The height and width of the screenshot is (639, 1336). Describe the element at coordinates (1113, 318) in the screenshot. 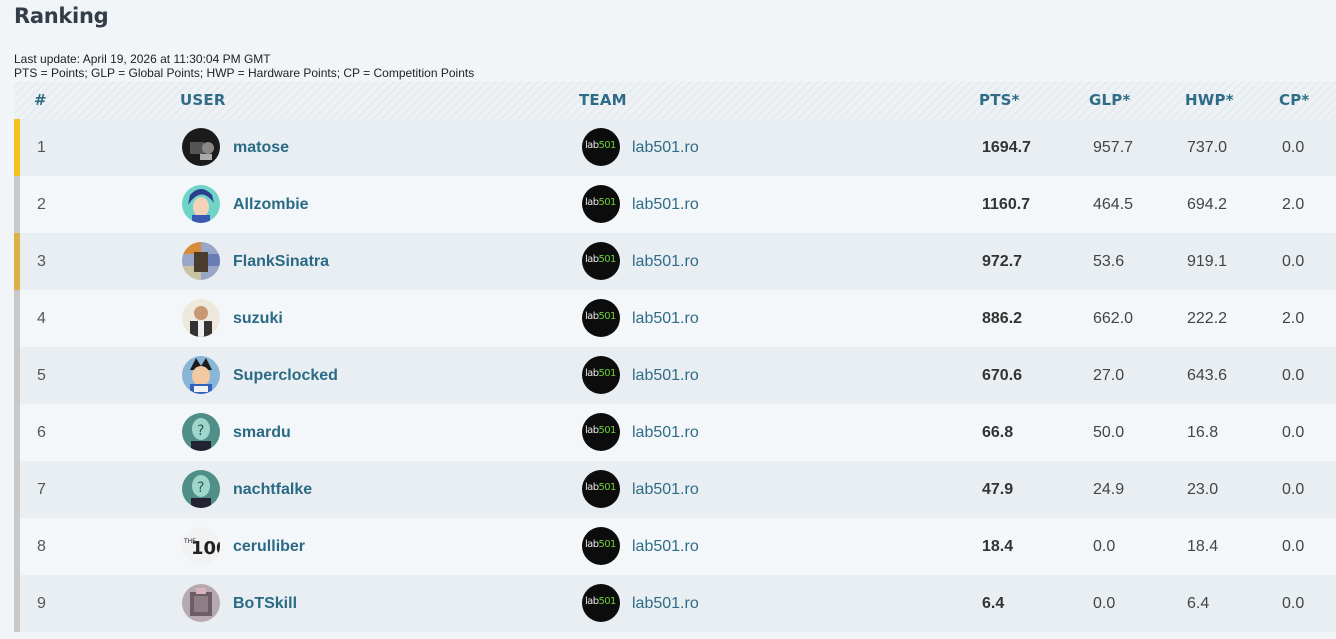

I see `glp-value: 662.0` at that location.